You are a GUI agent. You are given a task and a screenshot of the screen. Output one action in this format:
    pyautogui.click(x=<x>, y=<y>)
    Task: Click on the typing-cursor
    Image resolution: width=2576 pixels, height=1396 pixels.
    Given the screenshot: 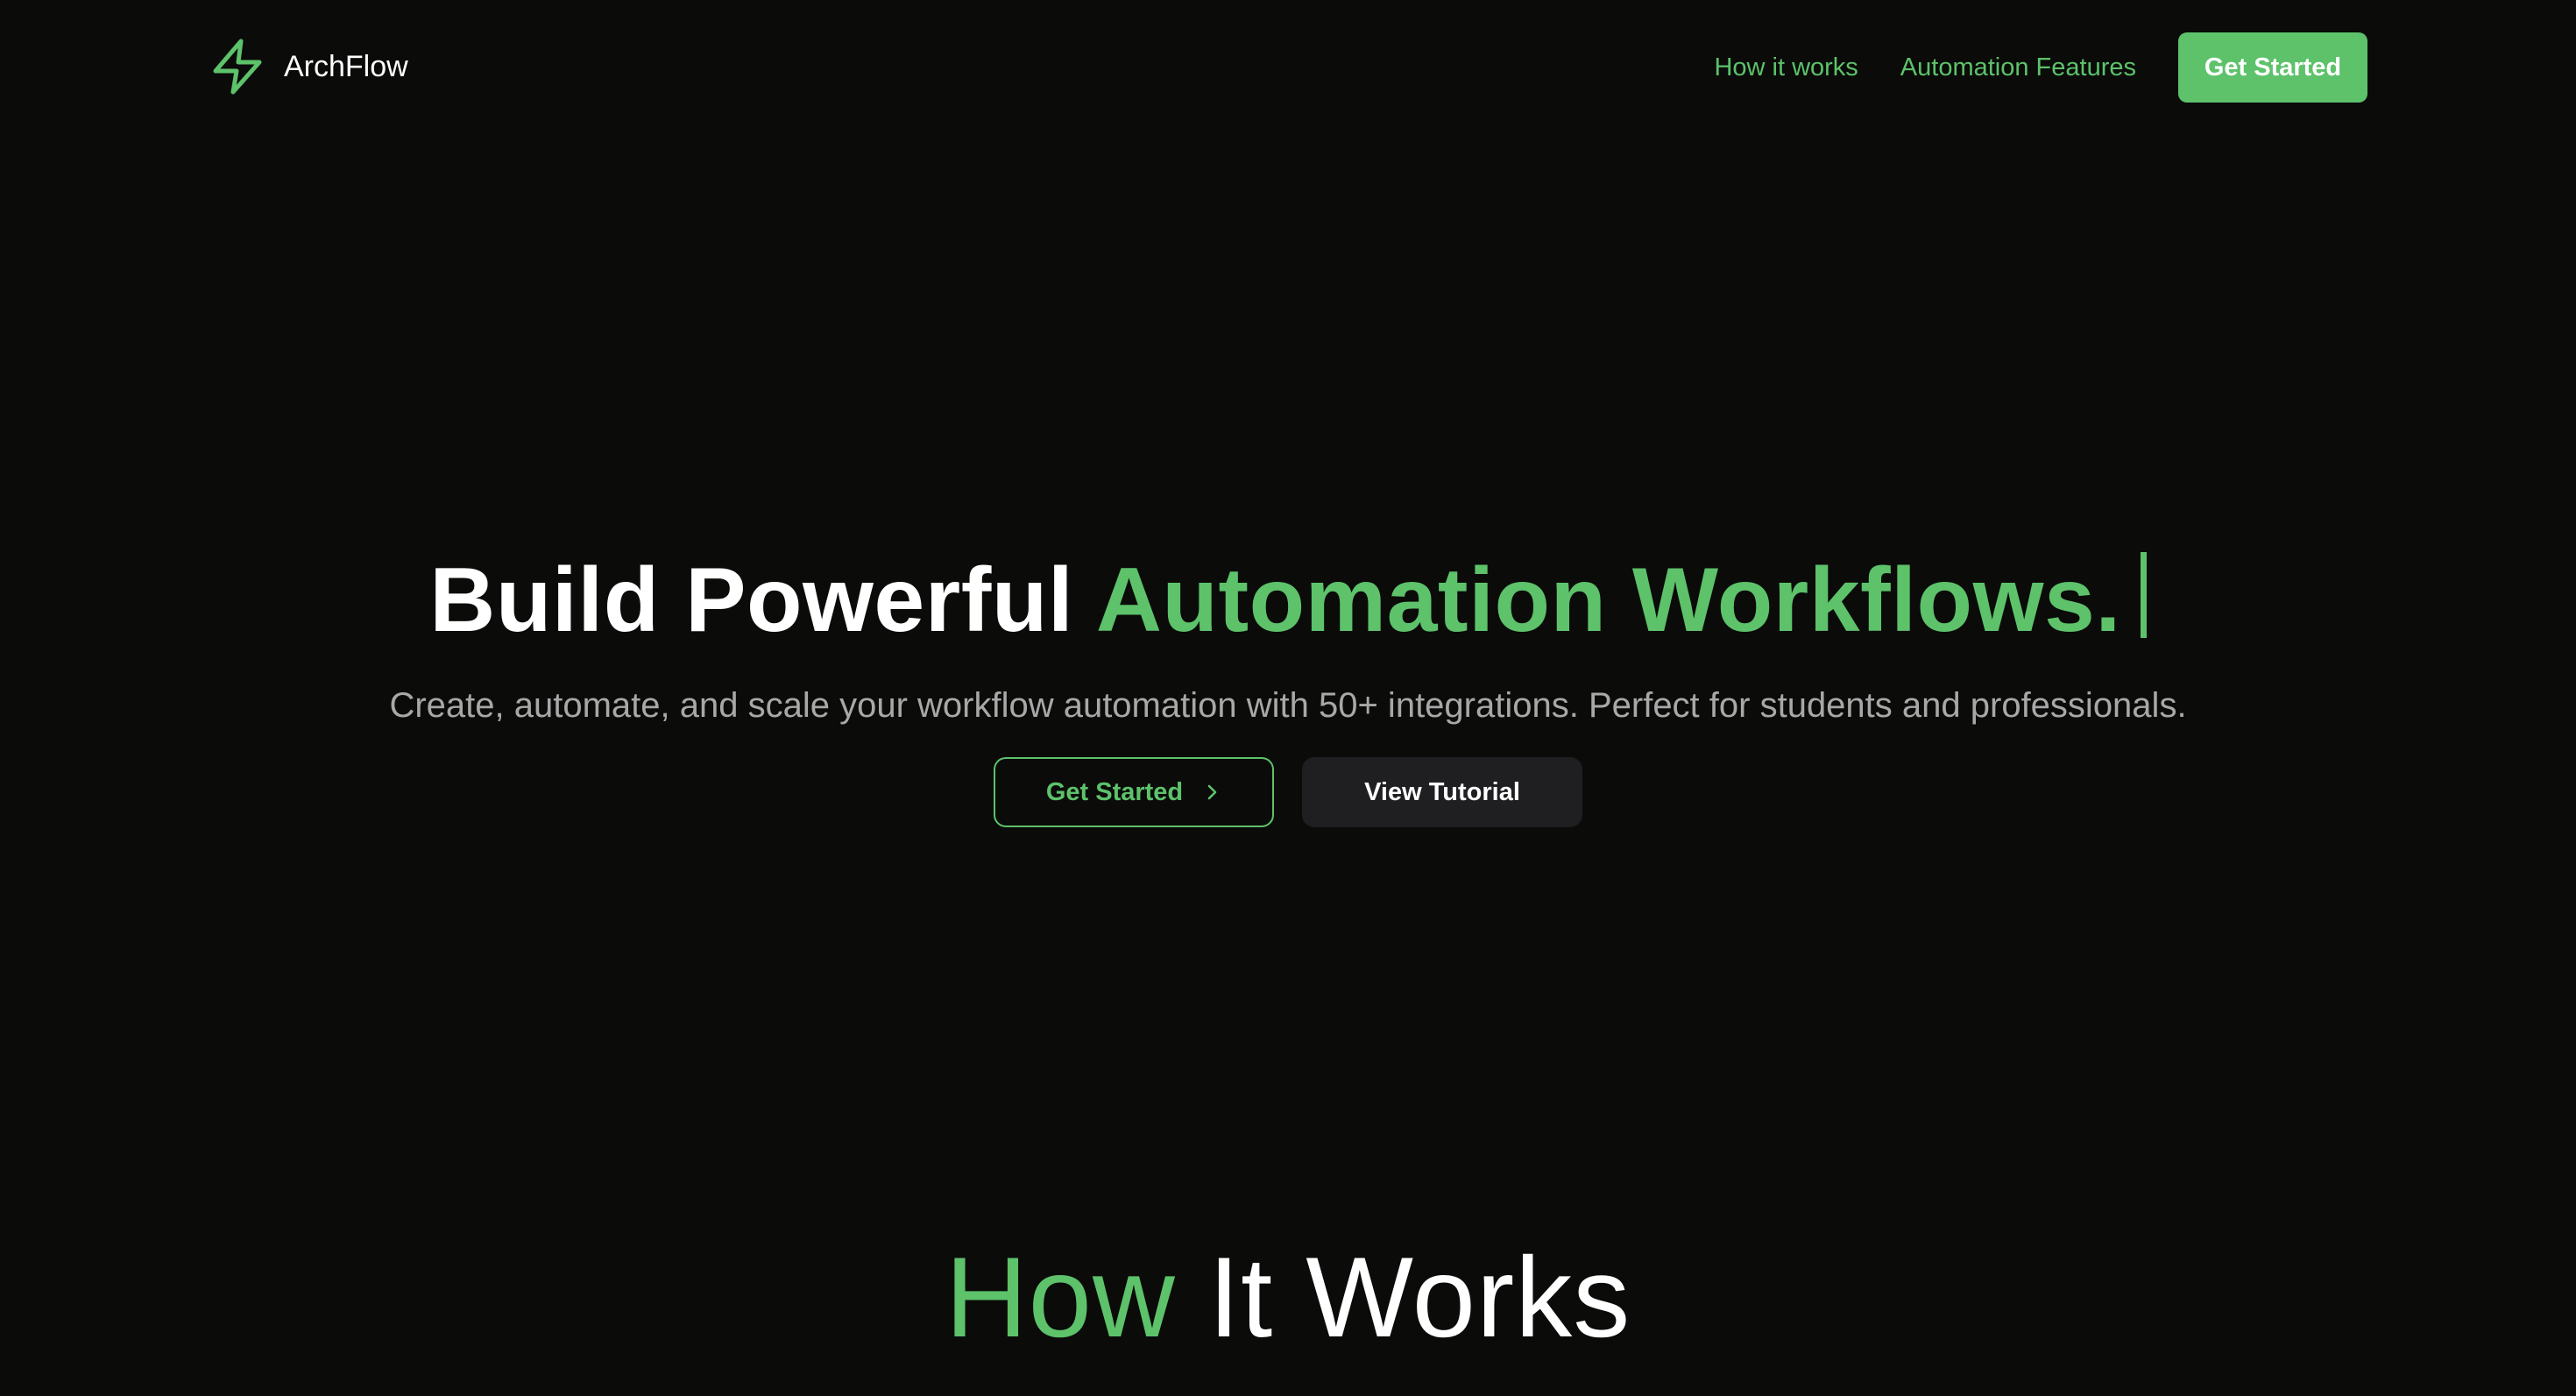 What is the action you would take?
    pyautogui.click(x=2143, y=595)
    